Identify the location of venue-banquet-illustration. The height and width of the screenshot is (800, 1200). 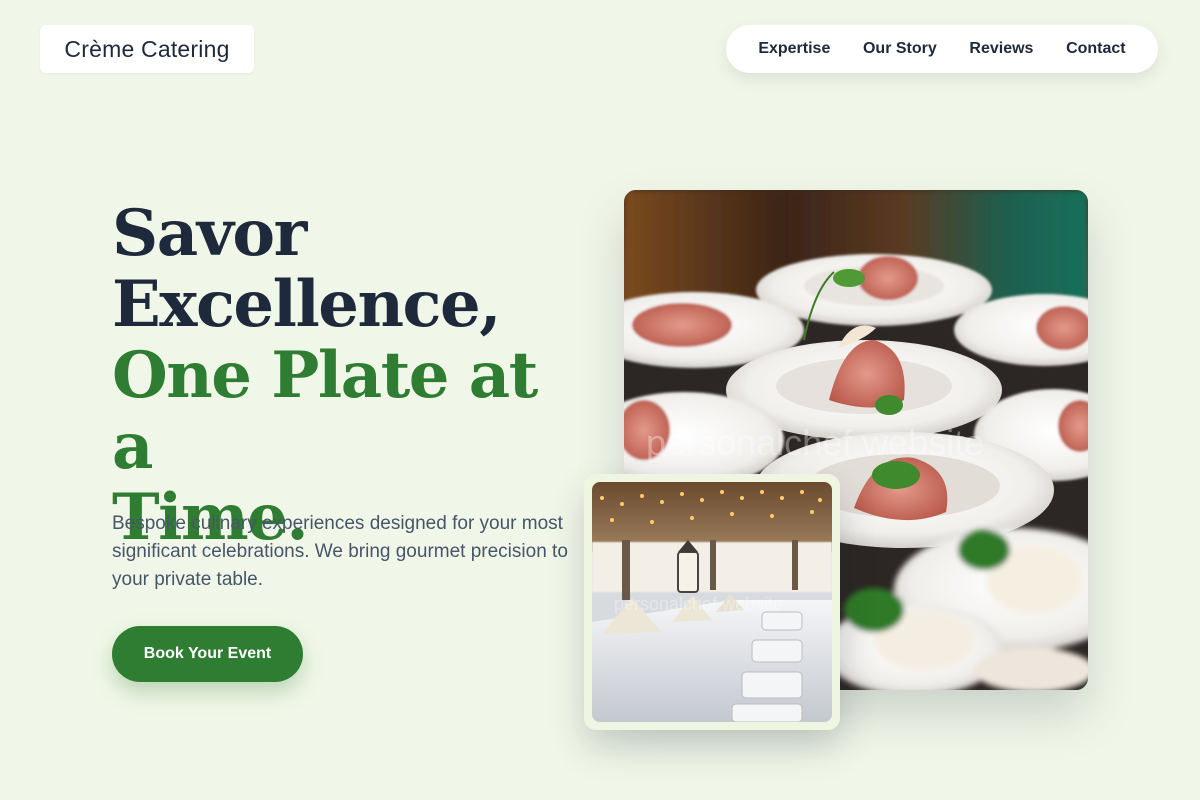
(712, 602).